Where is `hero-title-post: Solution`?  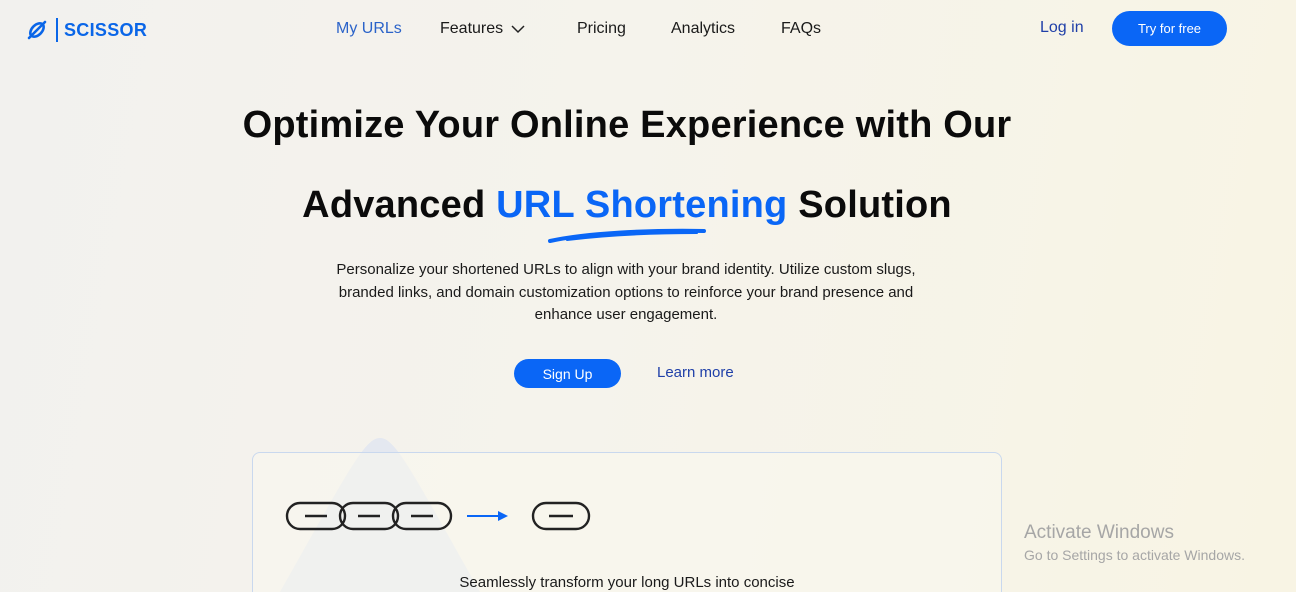 hero-title-post: Solution is located at coordinates (875, 205).